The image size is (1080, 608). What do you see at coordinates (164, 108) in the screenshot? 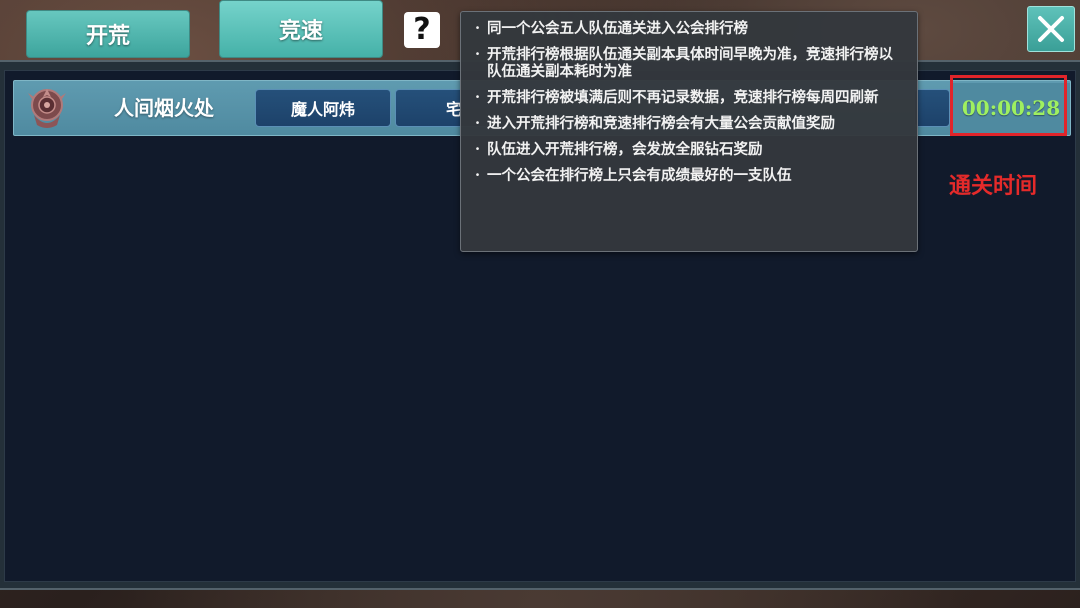
I see `guild-name: 人间烟火处` at bounding box center [164, 108].